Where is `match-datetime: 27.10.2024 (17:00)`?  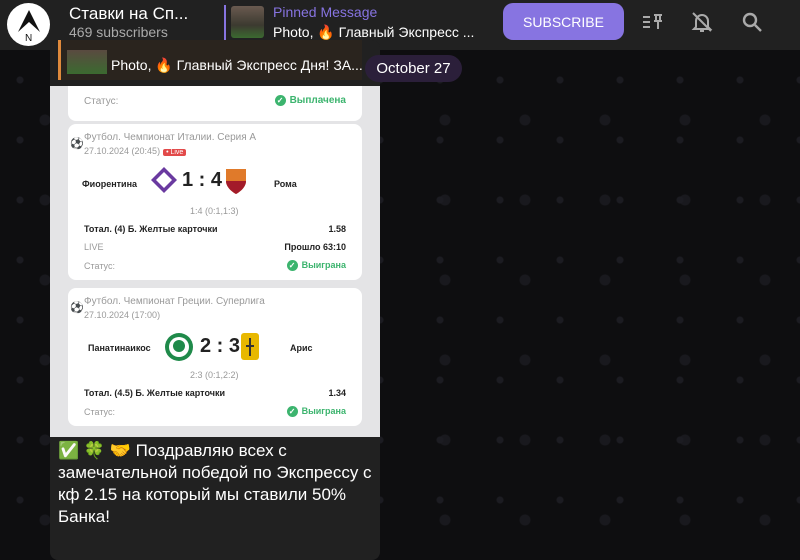 match-datetime: 27.10.2024 (17:00) is located at coordinates (122, 315).